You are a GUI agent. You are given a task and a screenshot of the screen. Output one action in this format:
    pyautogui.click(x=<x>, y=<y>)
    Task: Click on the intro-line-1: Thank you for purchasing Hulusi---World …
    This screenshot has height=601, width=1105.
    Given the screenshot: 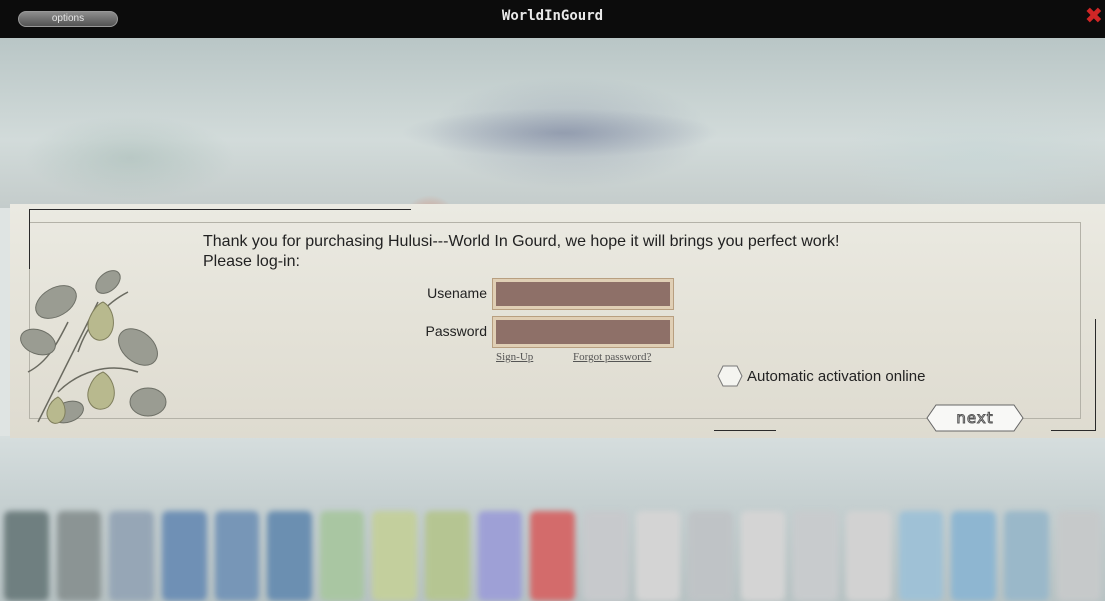 What is the action you would take?
    pyautogui.click(x=521, y=241)
    